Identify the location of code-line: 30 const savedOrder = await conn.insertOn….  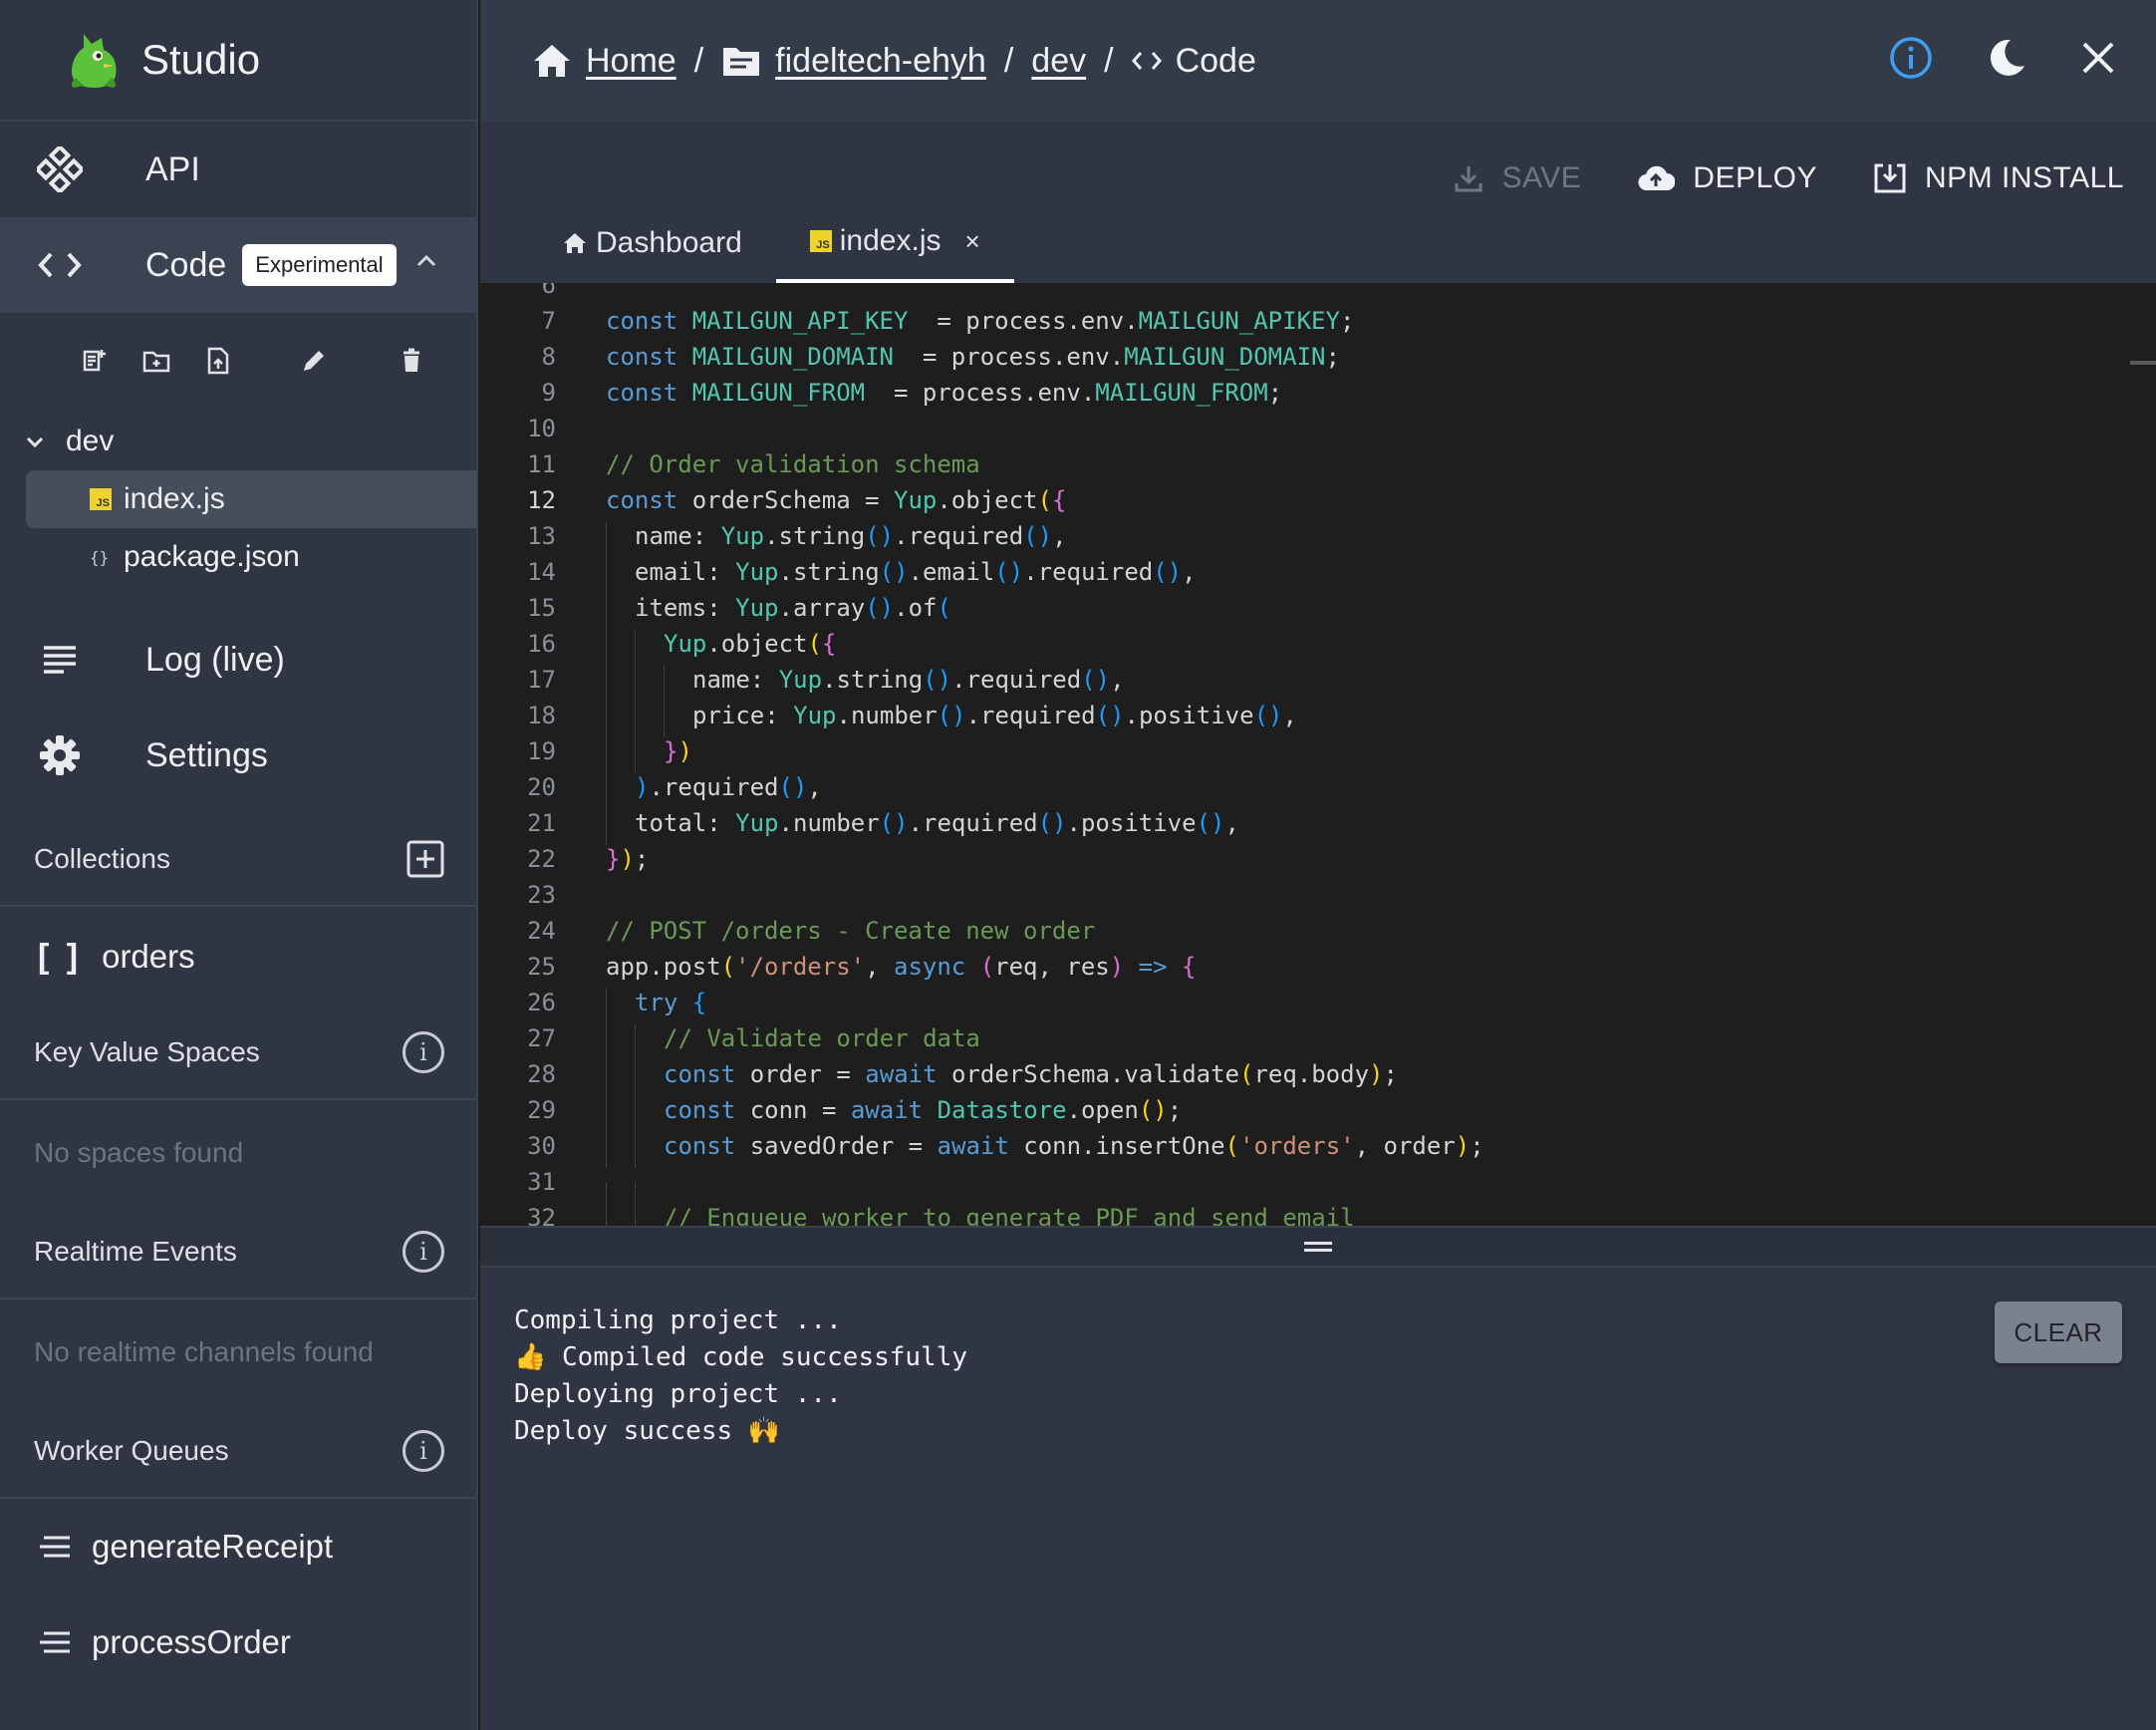
(1318, 1148).